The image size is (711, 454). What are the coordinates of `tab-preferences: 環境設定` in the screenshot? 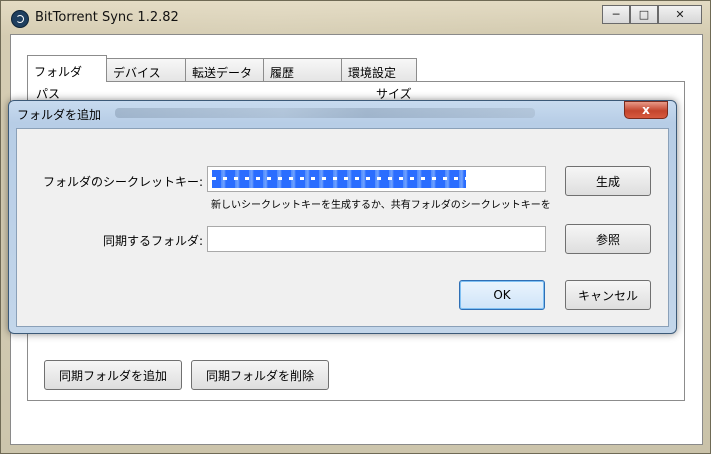 It's located at (379, 70).